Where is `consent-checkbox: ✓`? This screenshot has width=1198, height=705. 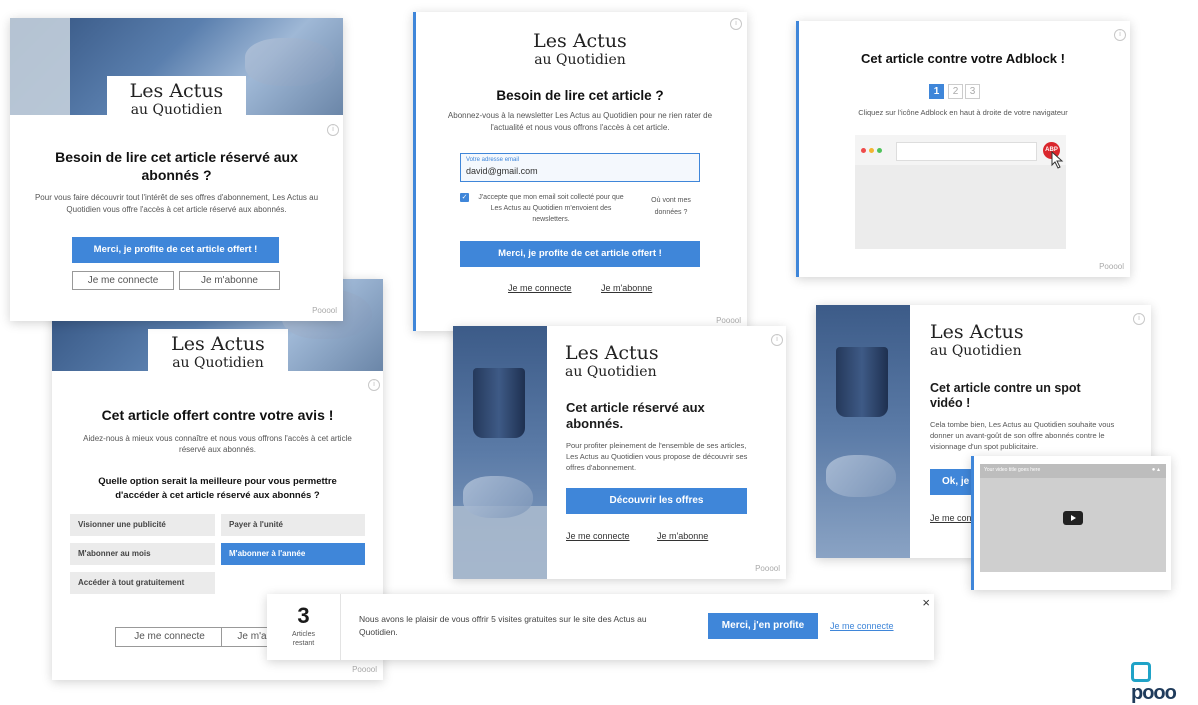
consent-checkbox: ✓ is located at coordinates (464, 197).